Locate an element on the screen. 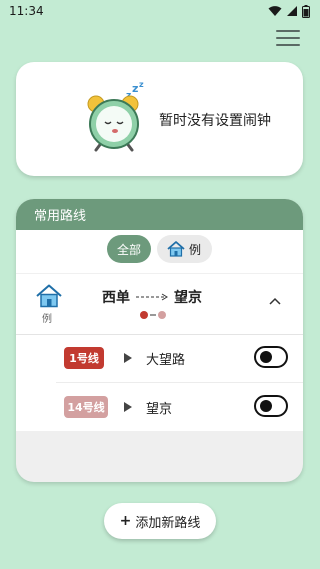 The width and height of the screenshot is (320, 569). line-row: 14号线 望京 is located at coordinates (179, 408).